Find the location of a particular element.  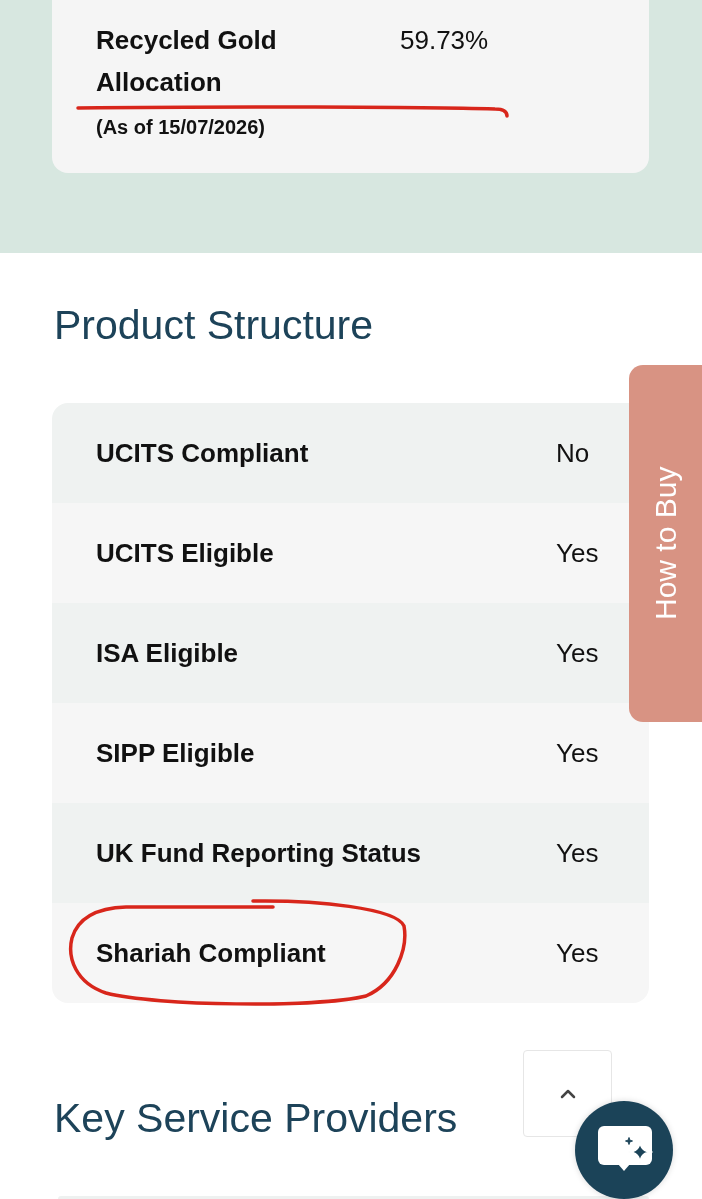

section-heading: Key Service Providers is located at coordinates (256, 1118).